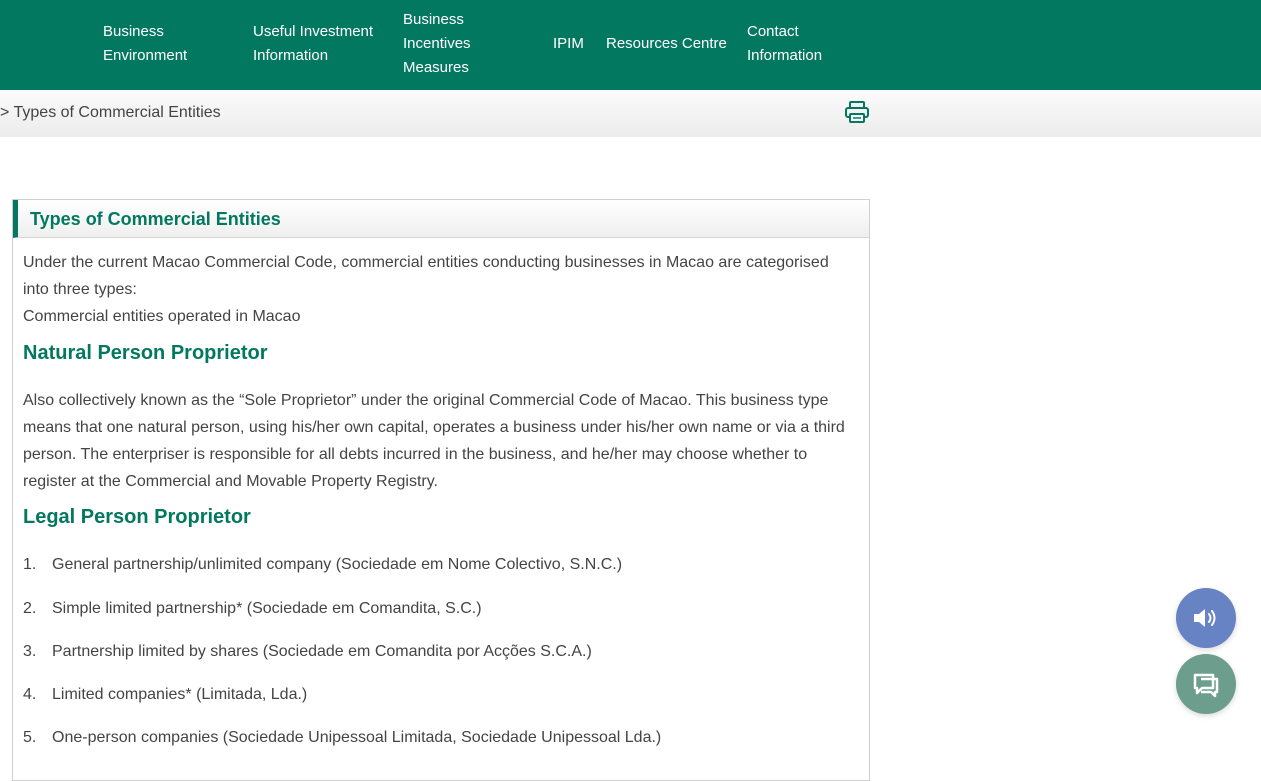  Describe the element at coordinates (145, 353) in the screenshot. I see `section-heading-natural-person: Natural Person Proprietor` at that location.